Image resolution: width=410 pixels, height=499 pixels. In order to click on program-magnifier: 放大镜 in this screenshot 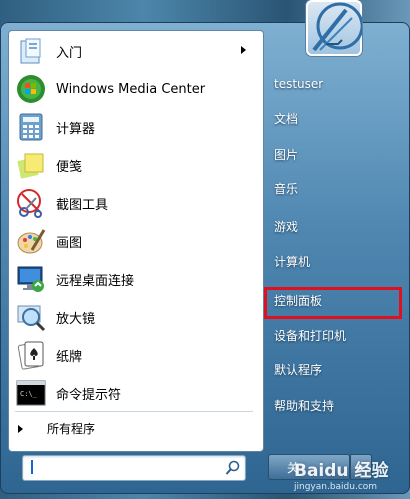, I will do `click(135, 317)`.